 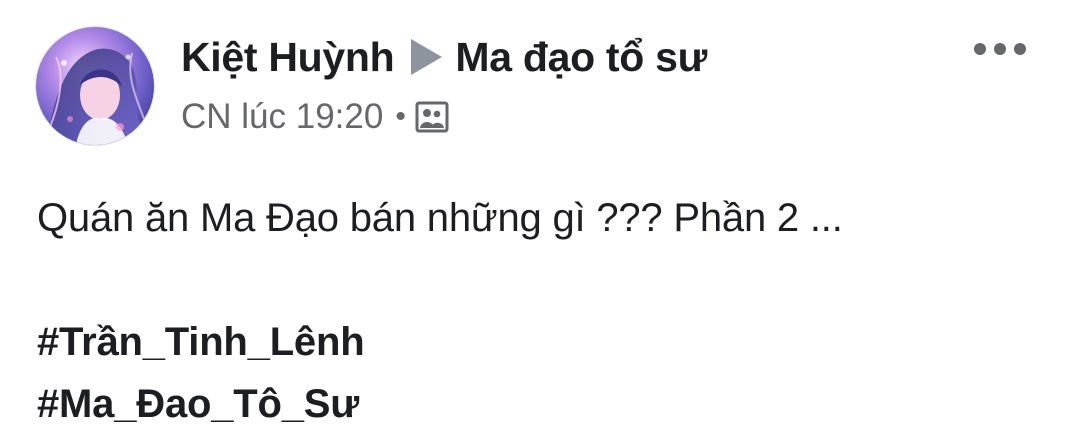 I want to click on post-meta: CN lúc 19:20 •, so click(x=315, y=117).